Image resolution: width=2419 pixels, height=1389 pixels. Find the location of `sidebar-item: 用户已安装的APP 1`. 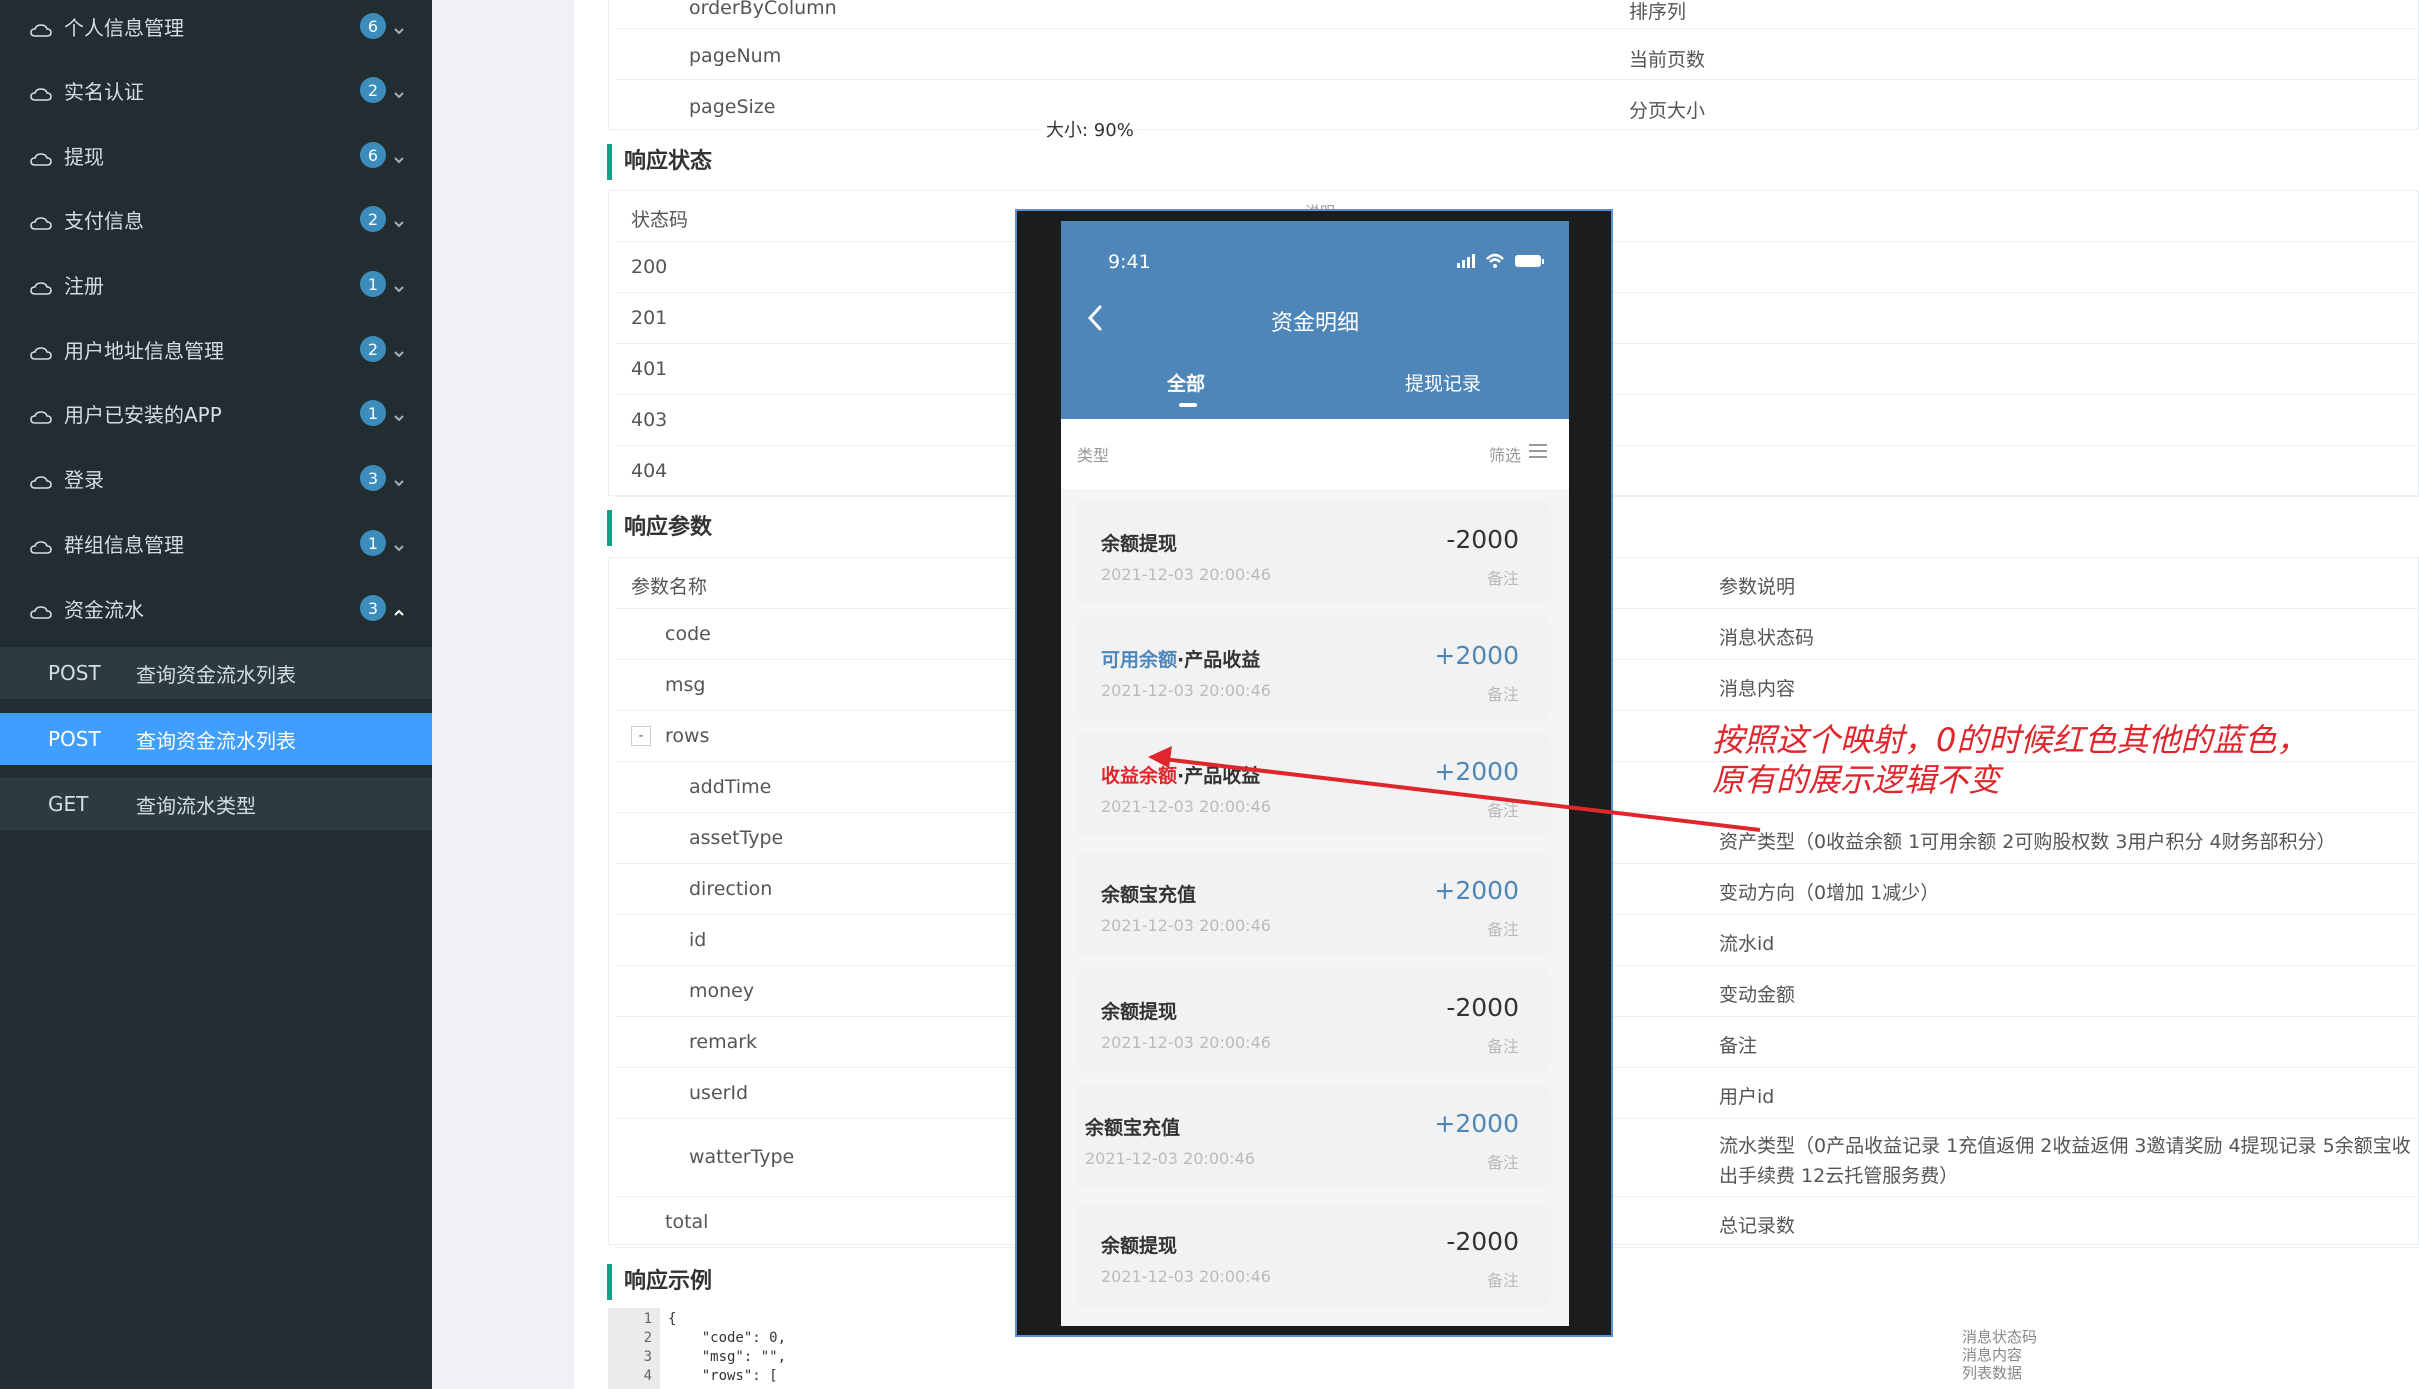

sidebar-item: 用户已安装的APP 1 is located at coordinates (216, 413).